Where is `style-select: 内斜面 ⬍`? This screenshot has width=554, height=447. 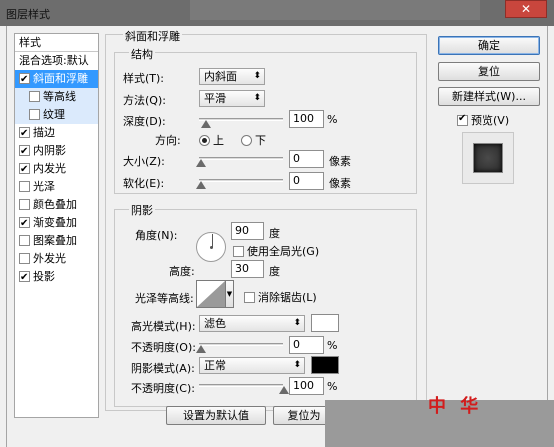 style-select: 内斜面 ⬍ is located at coordinates (232, 76).